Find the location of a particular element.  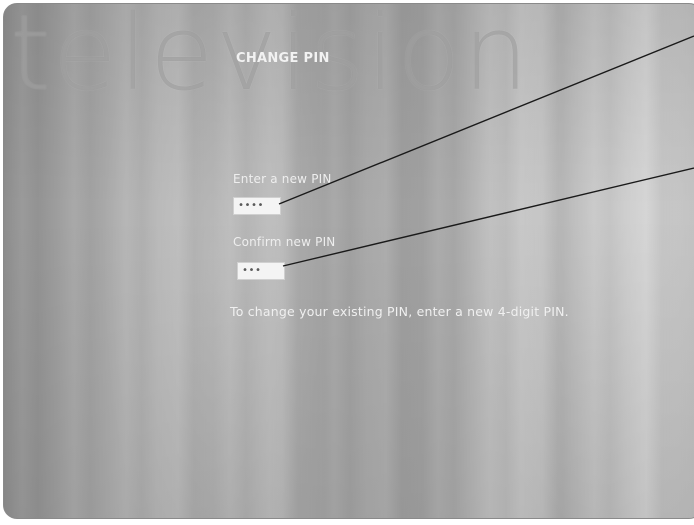

confirm-pin-label: Confirm new PIN is located at coordinates (284, 242).